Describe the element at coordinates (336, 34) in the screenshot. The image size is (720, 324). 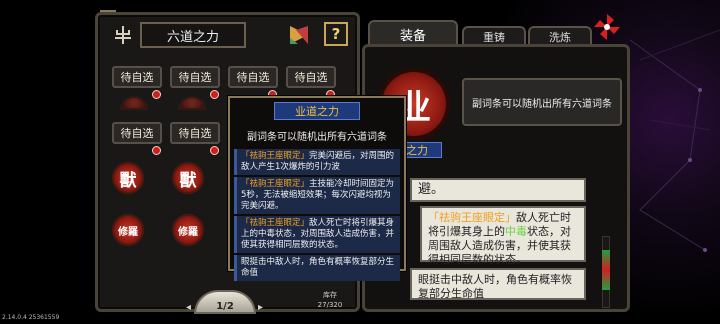
I see `help-button: ?` at that location.